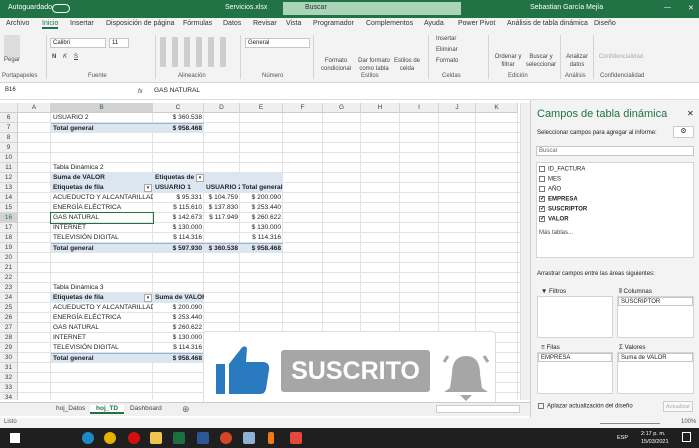 Image resolution: width=699 pixels, height=448 pixels. Describe the element at coordinates (70, 408) in the screenshot. I see `sheet-tab-hoj_Datos: hoj_Datos` at that location.